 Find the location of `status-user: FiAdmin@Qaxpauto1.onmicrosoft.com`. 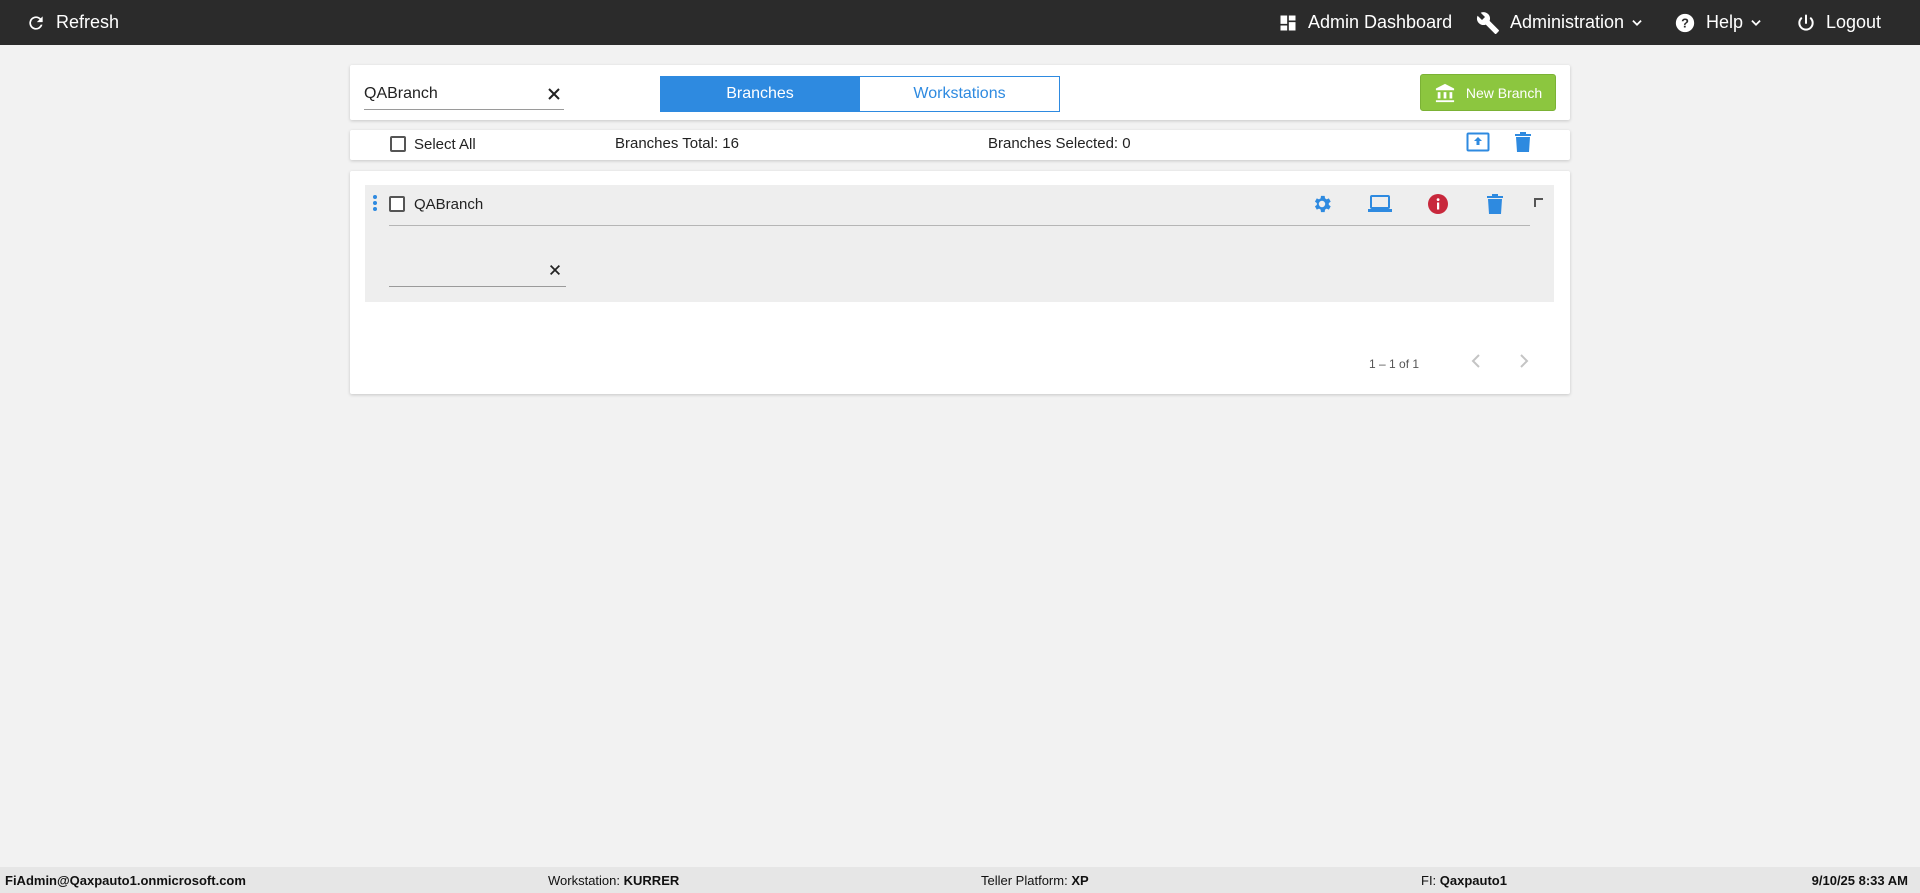

status-user: FiAdmin@Qaxpauto1.onmicrosoft.com is located at coordinates (125, 880).